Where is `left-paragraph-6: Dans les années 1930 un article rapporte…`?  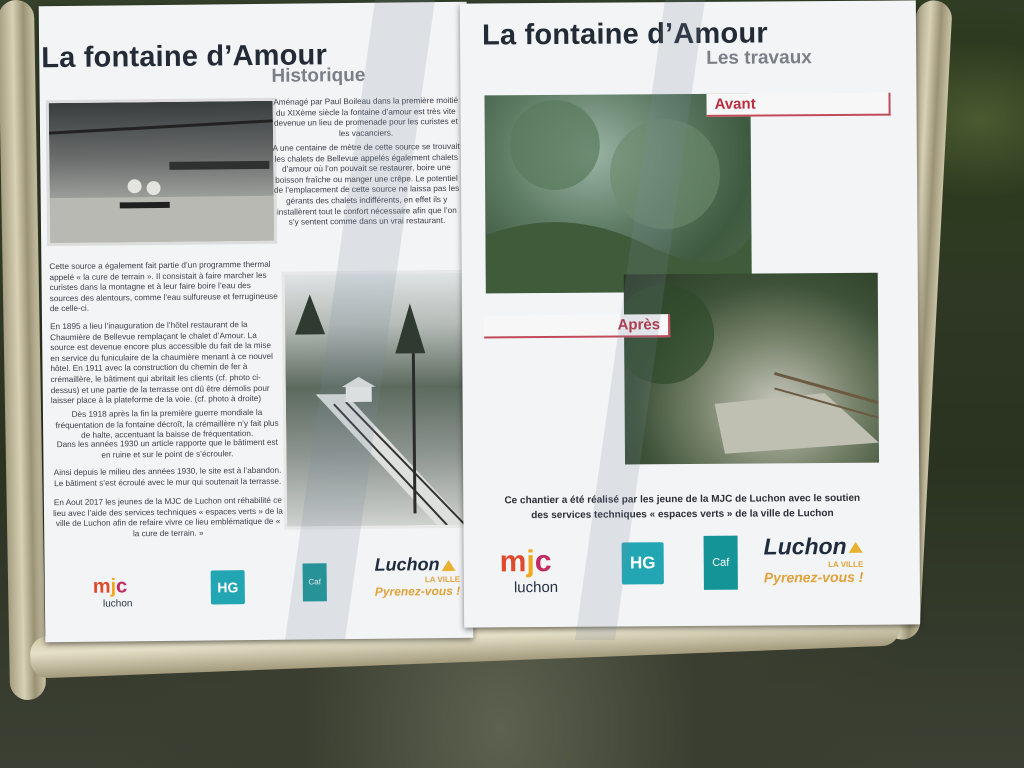 left-paragraph-6: Dans les années 1930 un article rapporte… is located at coordinates (167, 448).